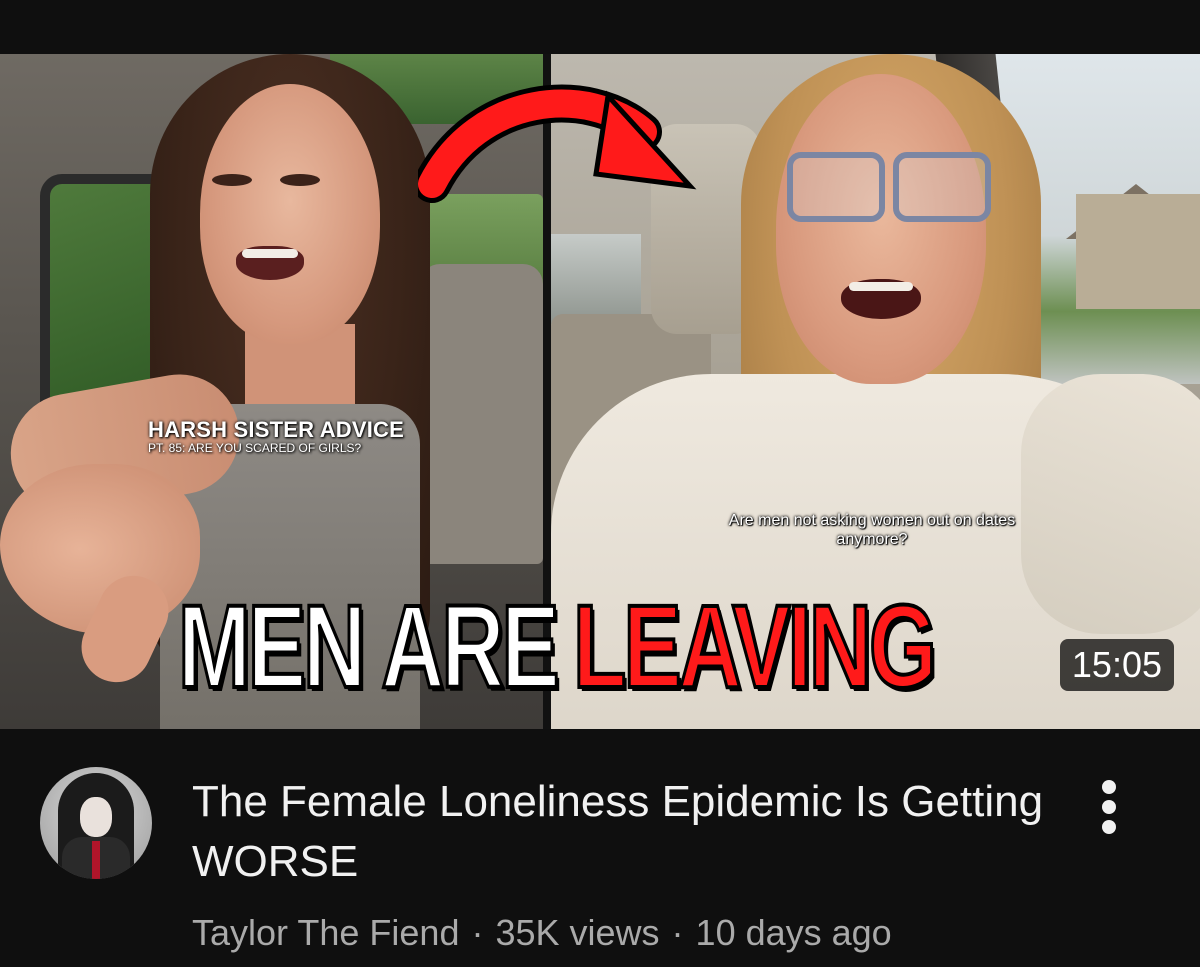 The width and height of the screenshot is (1200, 967). I want to click on channel-name: Taylor The Fiend, so click(325, 932).